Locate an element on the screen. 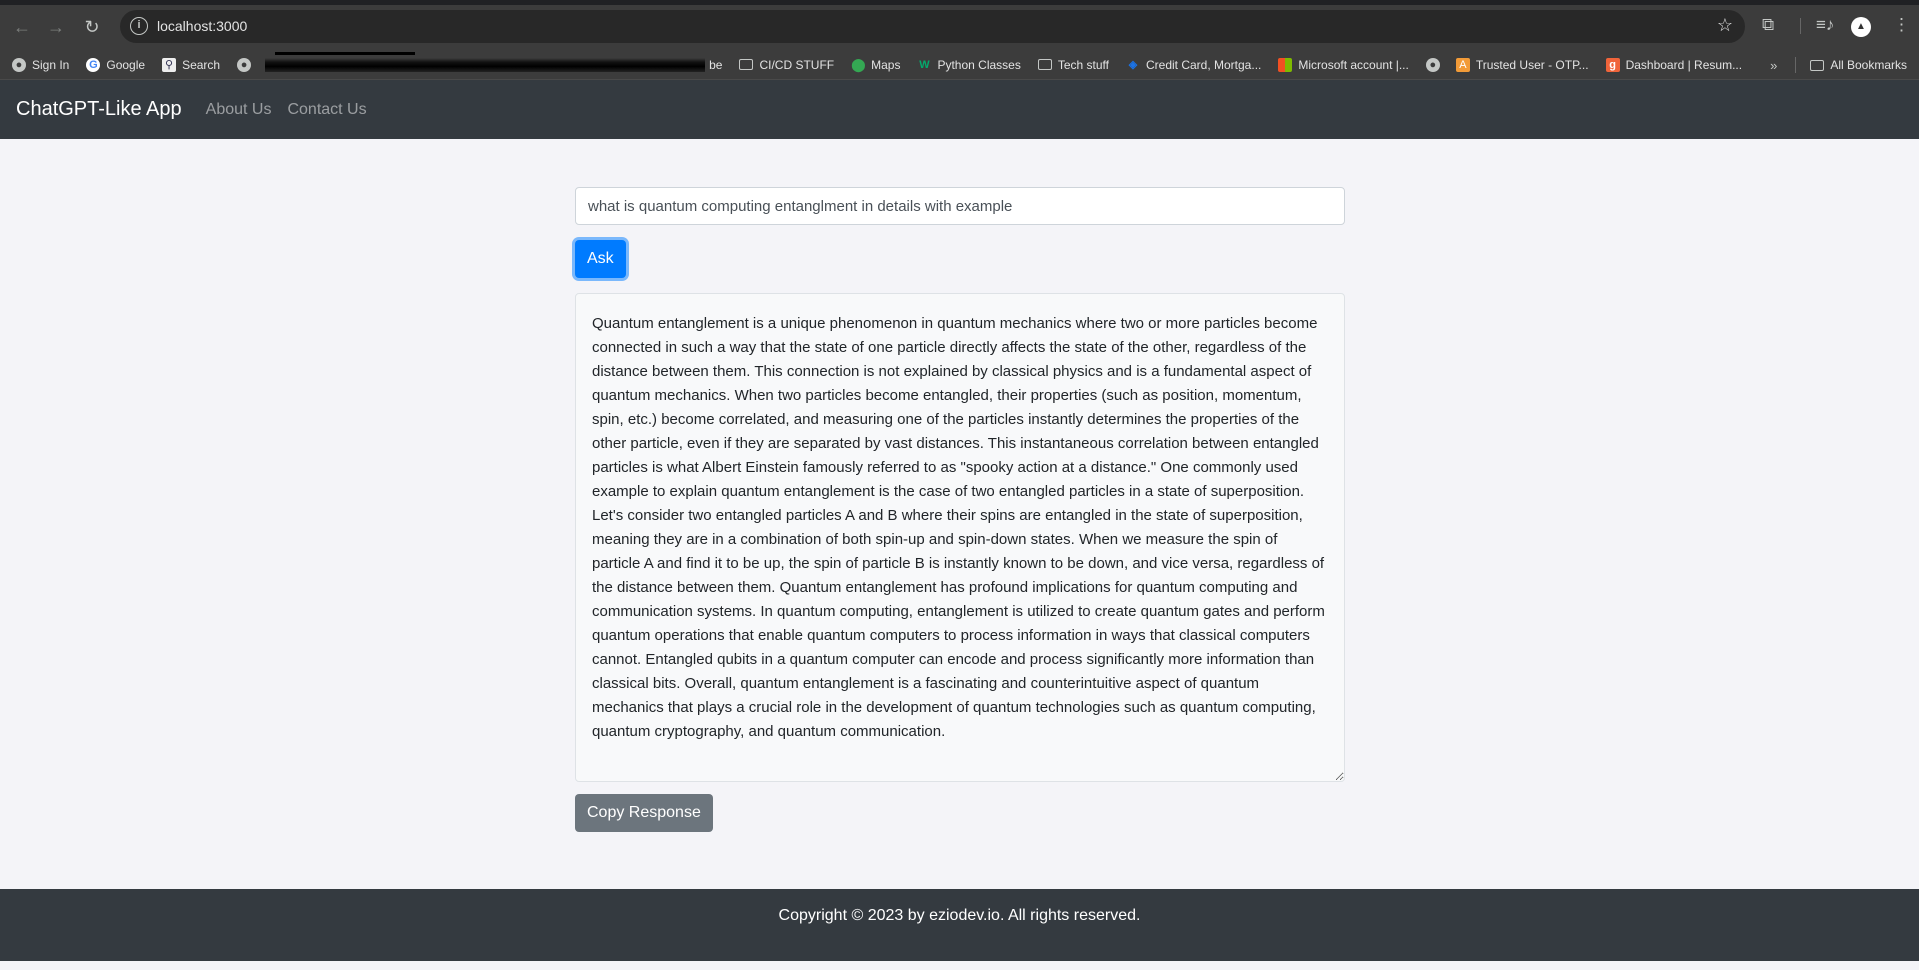  media-control-icon: ≡♪ is located at coordinates (1825, 25).